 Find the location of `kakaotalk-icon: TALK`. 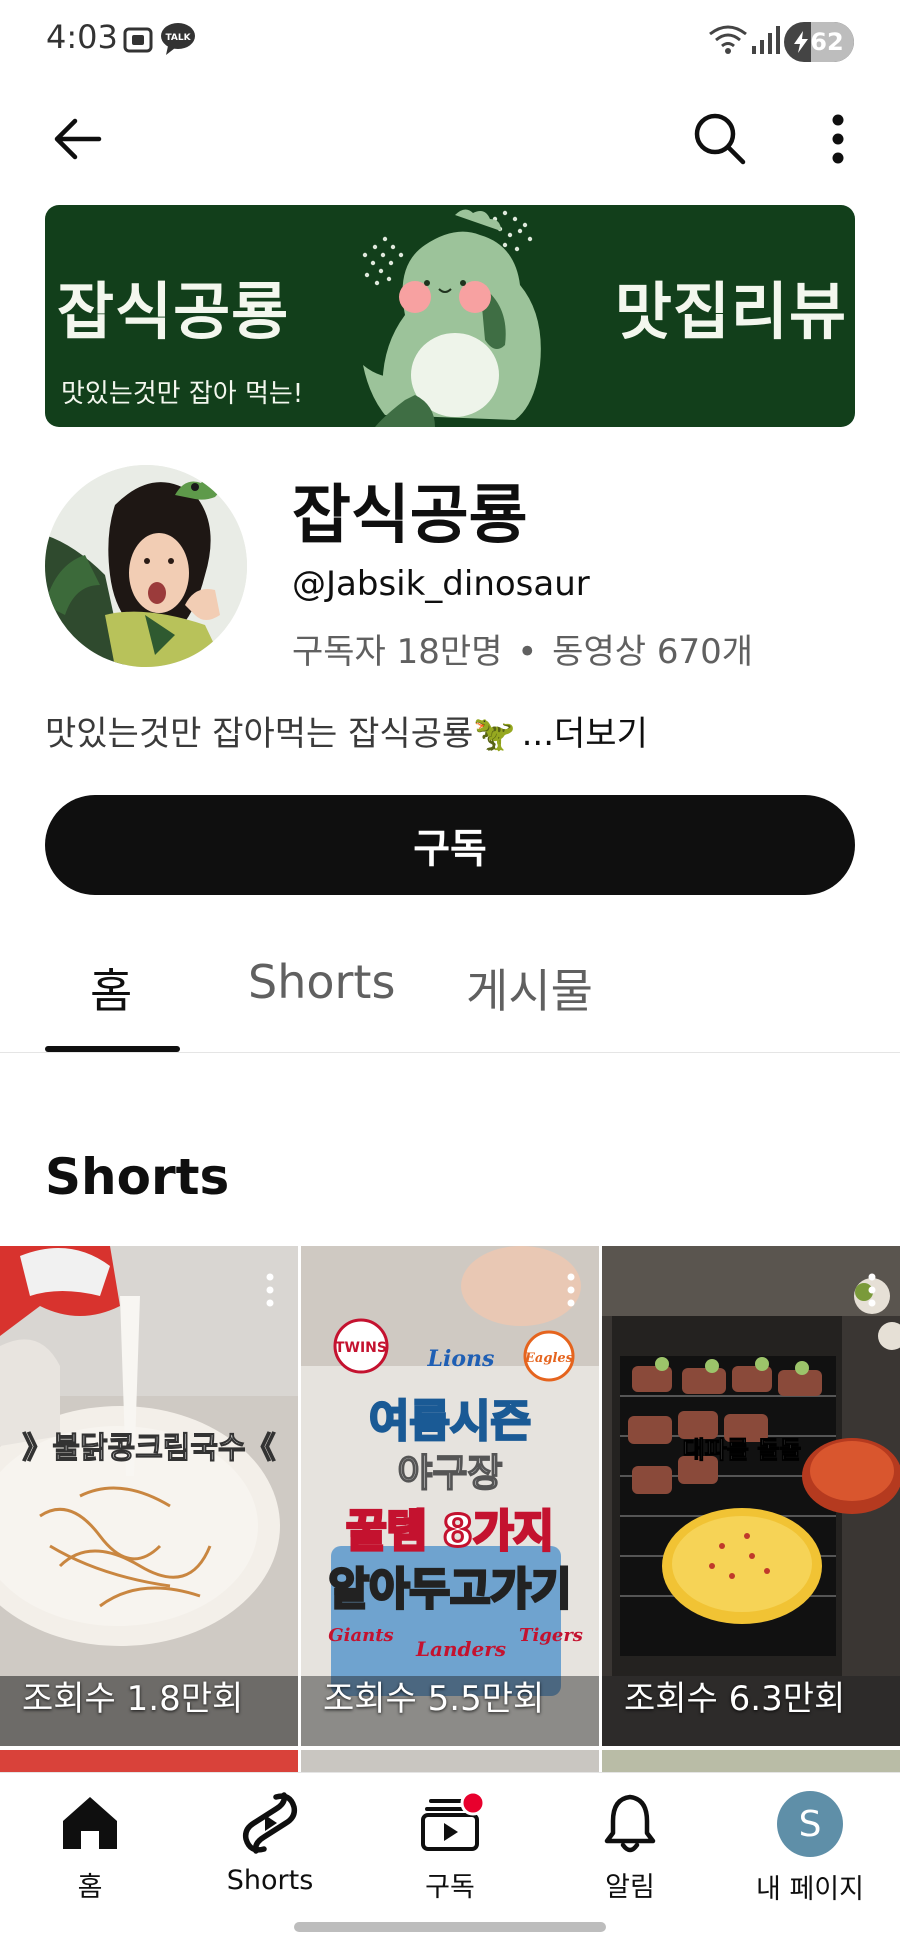

kakaotalk-icon: TALK is located at coordinates (178, 41).